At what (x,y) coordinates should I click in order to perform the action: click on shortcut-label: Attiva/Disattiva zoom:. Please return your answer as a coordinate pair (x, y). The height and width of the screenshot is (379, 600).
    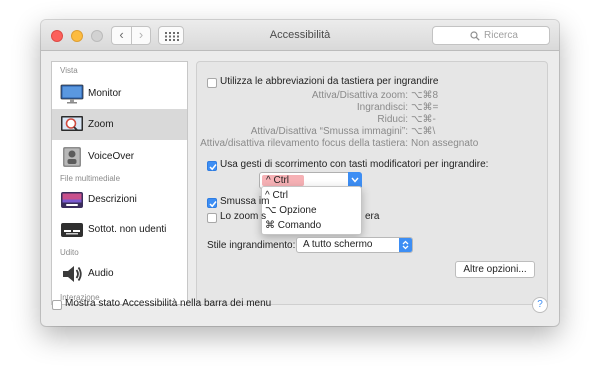
    Looking at the image, I should click on (359, 95).